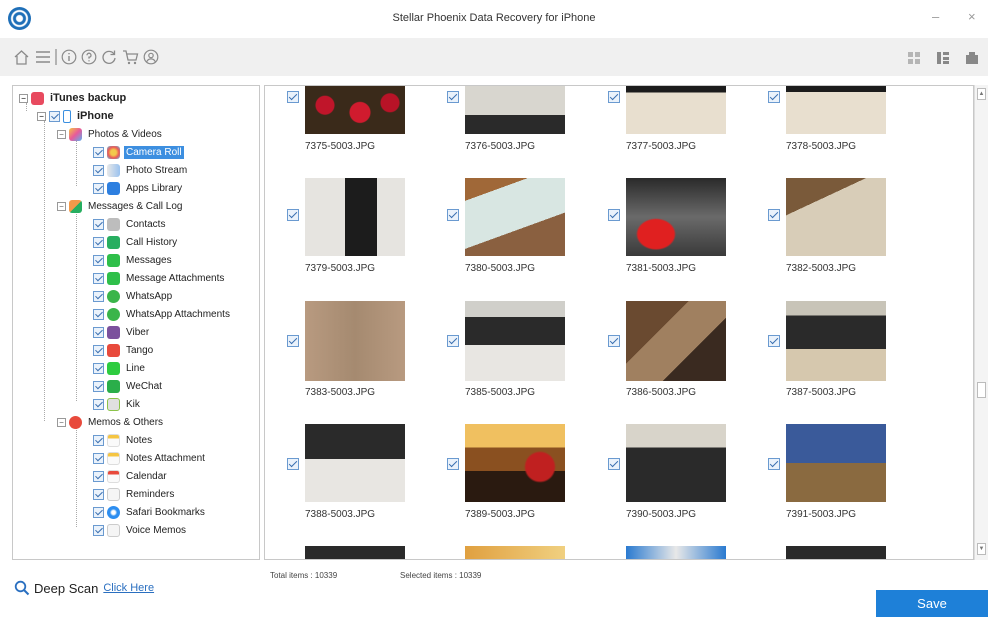 Image resolution: width=988 pixels, height=617 pixels. Describe the element at coordinates (123, 440) in the screenshot. I see `tree-item-notes: Notes` at that location.